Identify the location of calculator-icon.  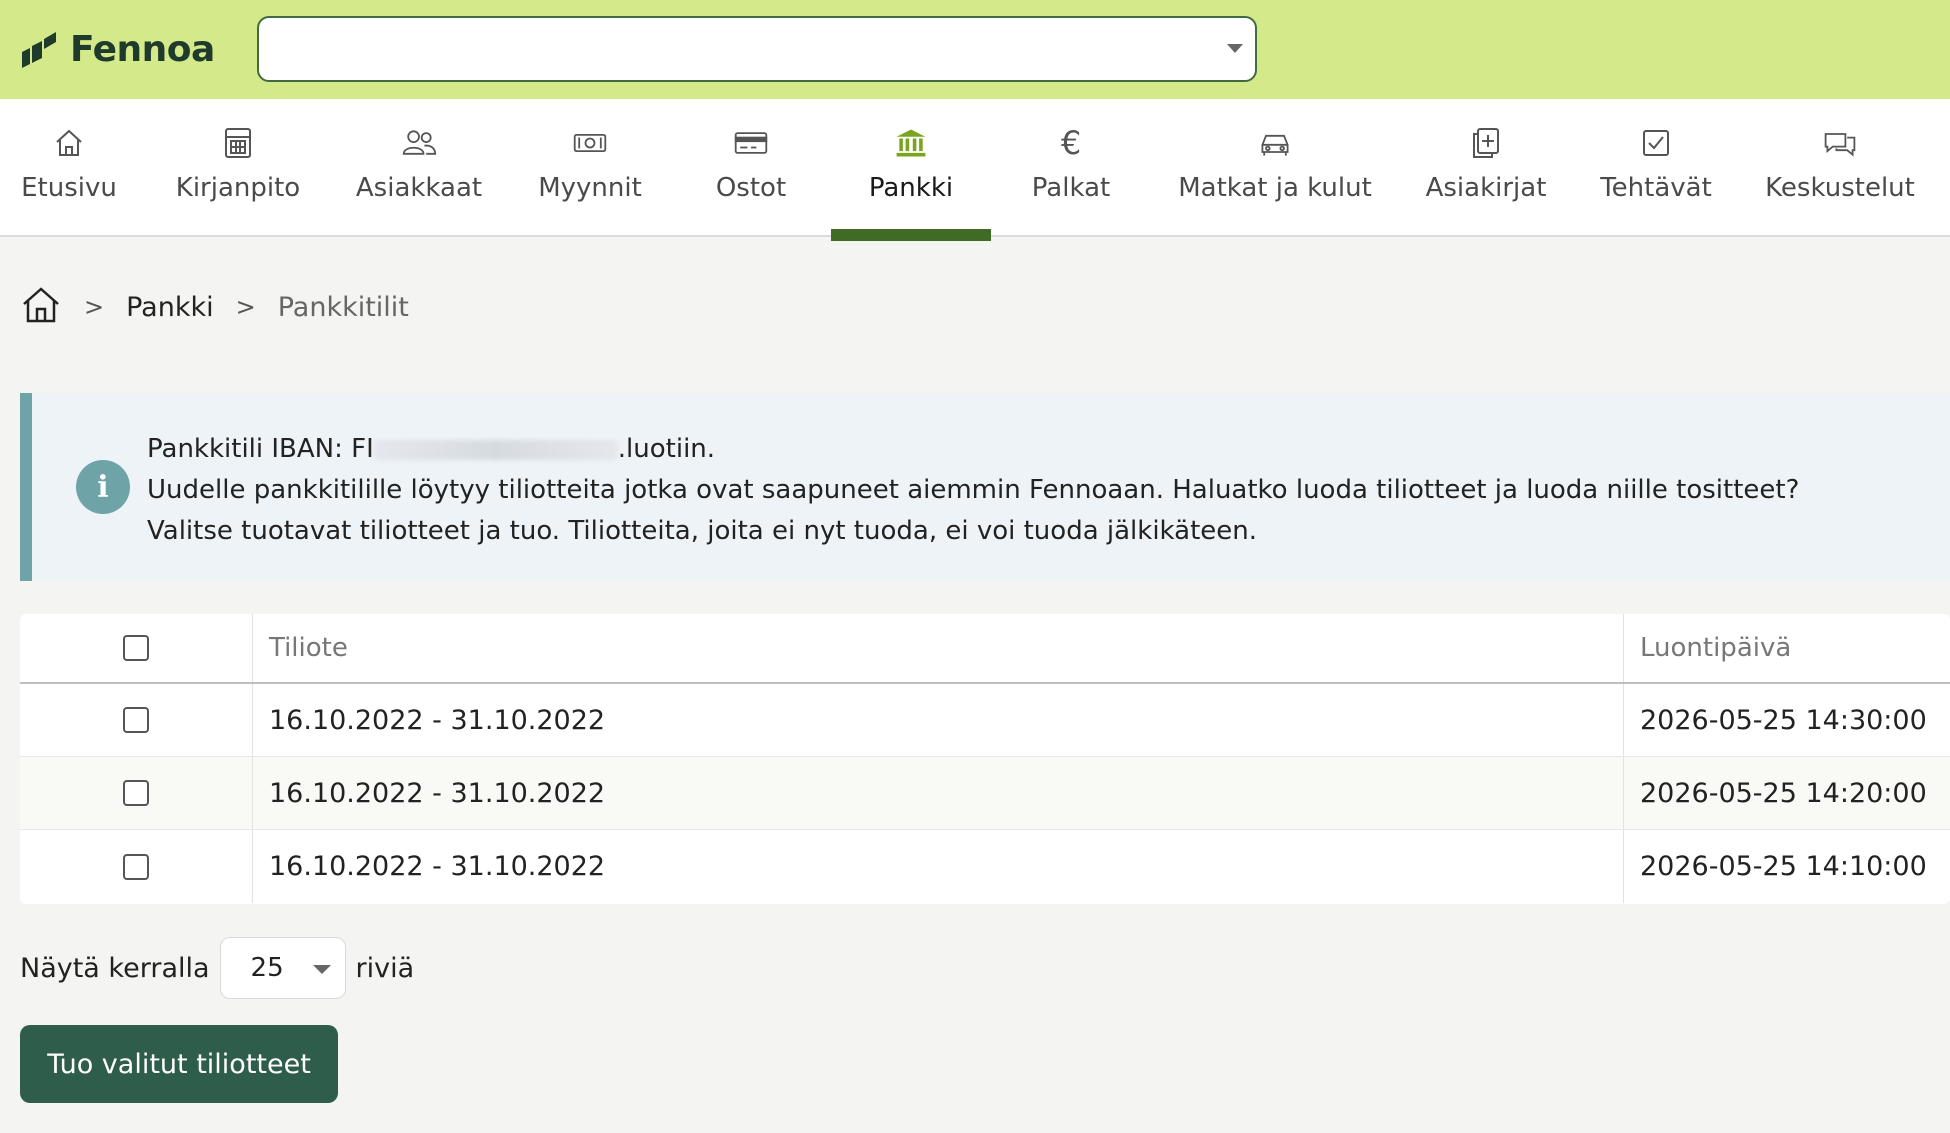
(238, 143).